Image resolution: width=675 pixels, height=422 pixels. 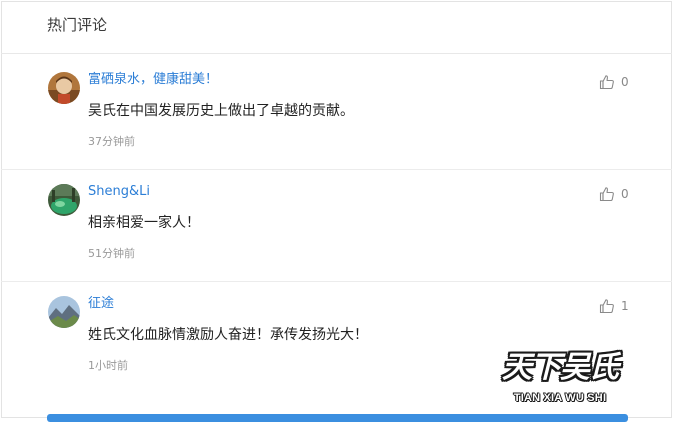 What do you see at coordinates (625, 306) in the screenshot?
I see `like-count: 1` at bounding box center [625, 306].